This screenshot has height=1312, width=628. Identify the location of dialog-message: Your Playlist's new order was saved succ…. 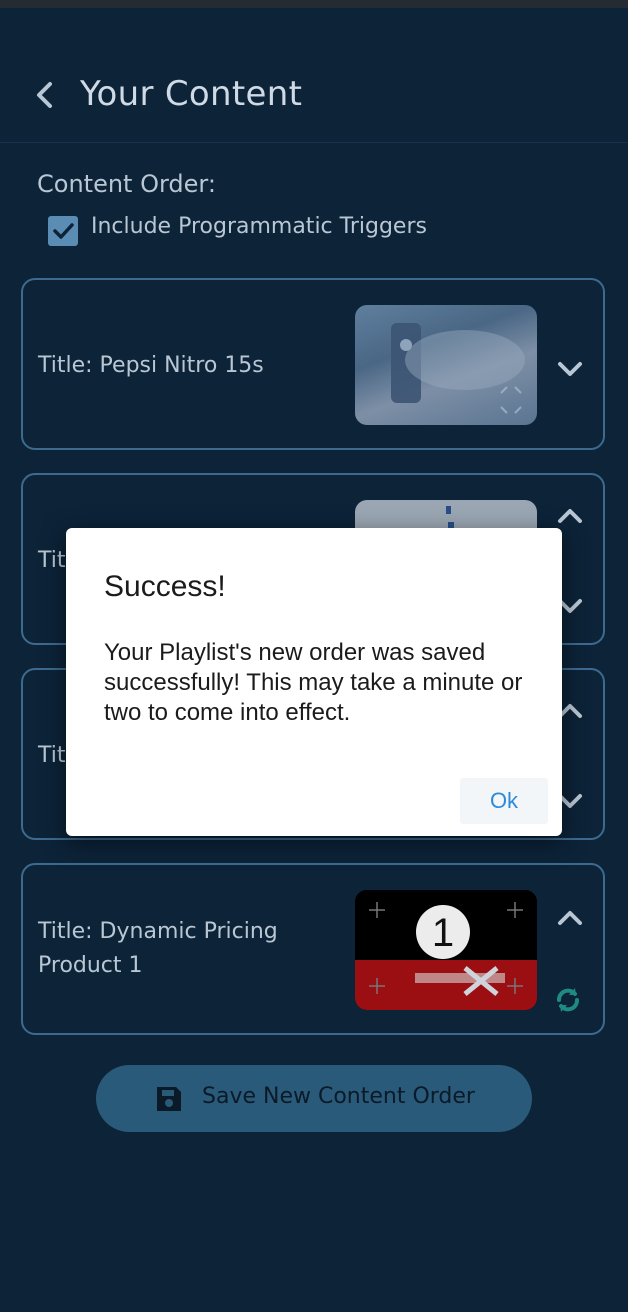
(313, 682).